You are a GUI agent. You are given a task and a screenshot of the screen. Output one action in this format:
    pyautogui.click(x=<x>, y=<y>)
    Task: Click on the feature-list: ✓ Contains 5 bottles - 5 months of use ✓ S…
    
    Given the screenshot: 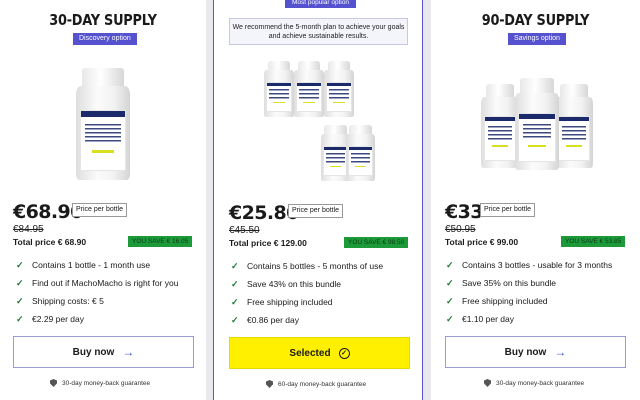 What is the action you would take?
    pyautogui.click(x=307, y=297)
    